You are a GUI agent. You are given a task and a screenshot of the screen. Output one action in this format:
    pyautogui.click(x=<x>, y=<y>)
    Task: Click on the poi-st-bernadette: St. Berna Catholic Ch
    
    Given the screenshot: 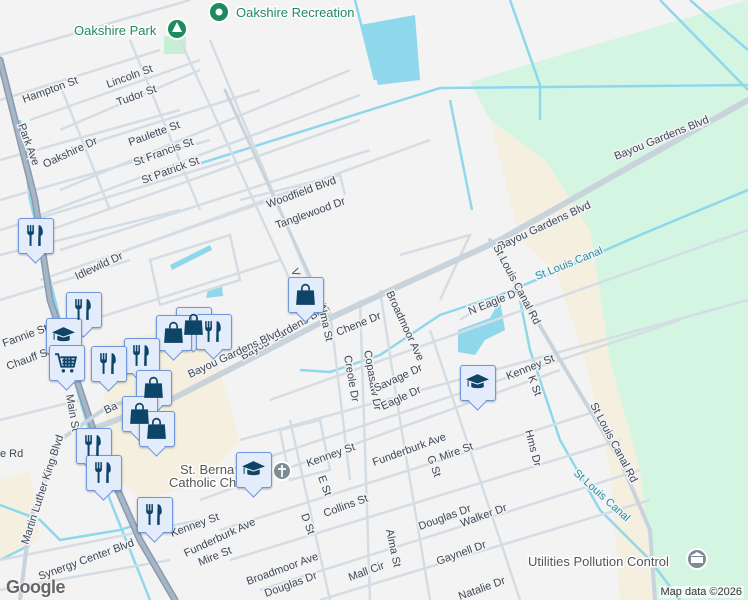 What is the action you would take?
    pyautogui.click(x=230, y=476)
    